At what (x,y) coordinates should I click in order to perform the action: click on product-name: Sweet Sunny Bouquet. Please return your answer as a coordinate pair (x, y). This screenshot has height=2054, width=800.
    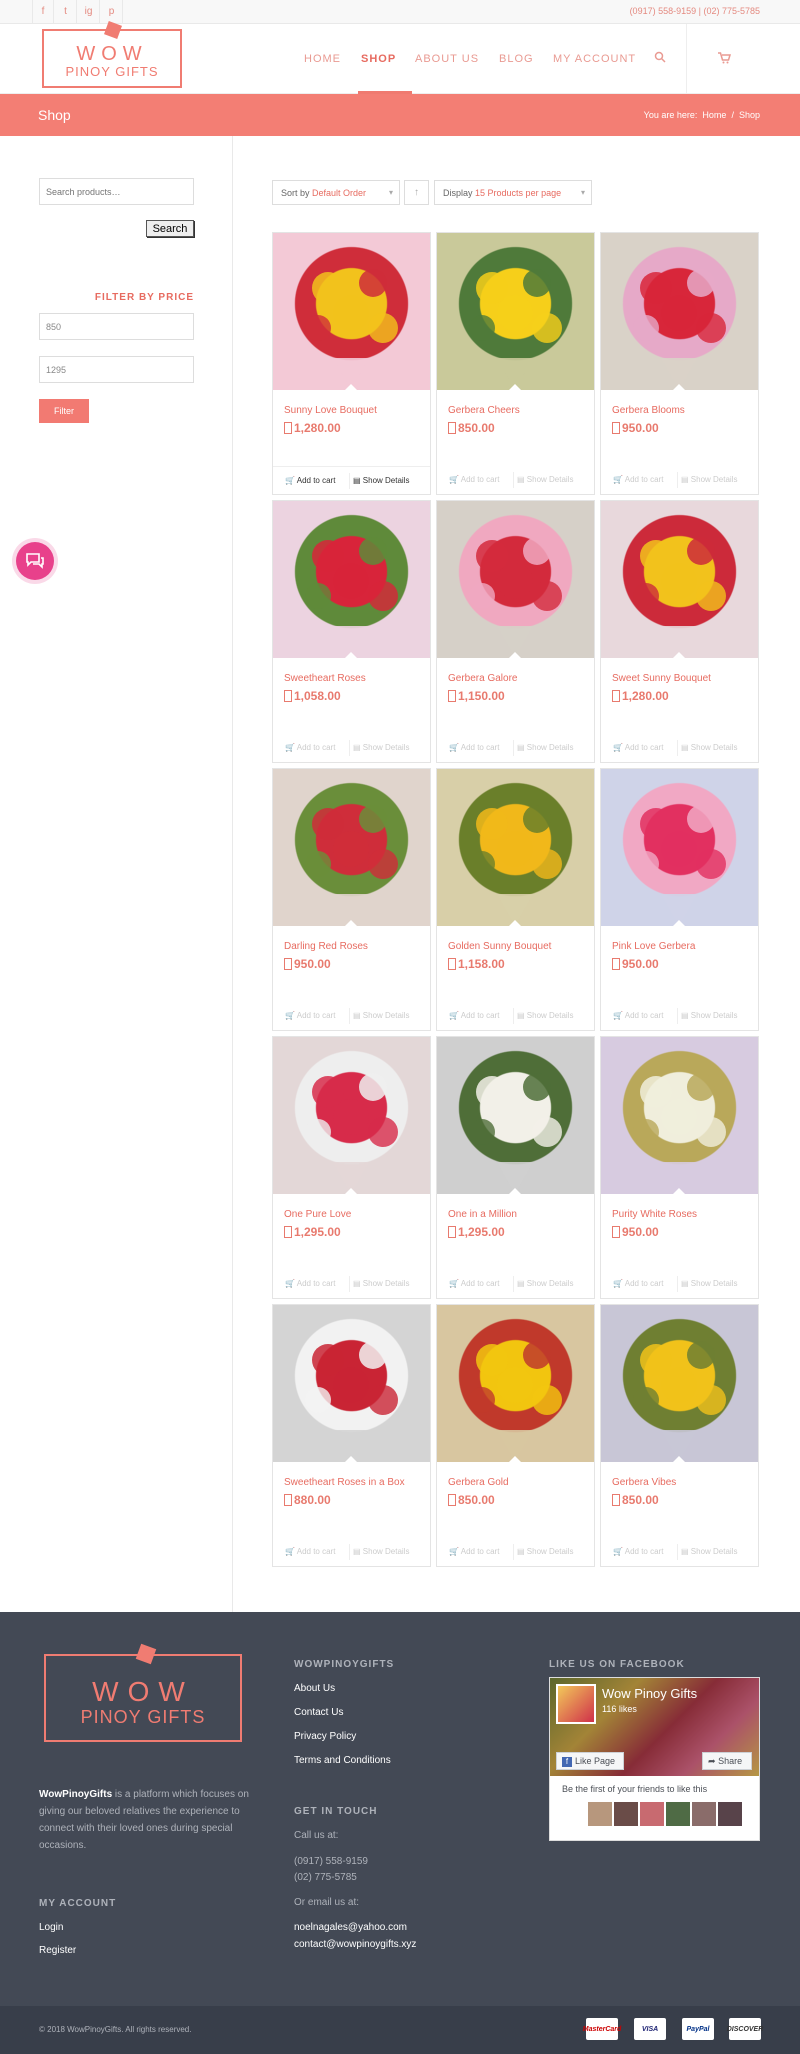
    Looking at the image, I should click on (661, 678).